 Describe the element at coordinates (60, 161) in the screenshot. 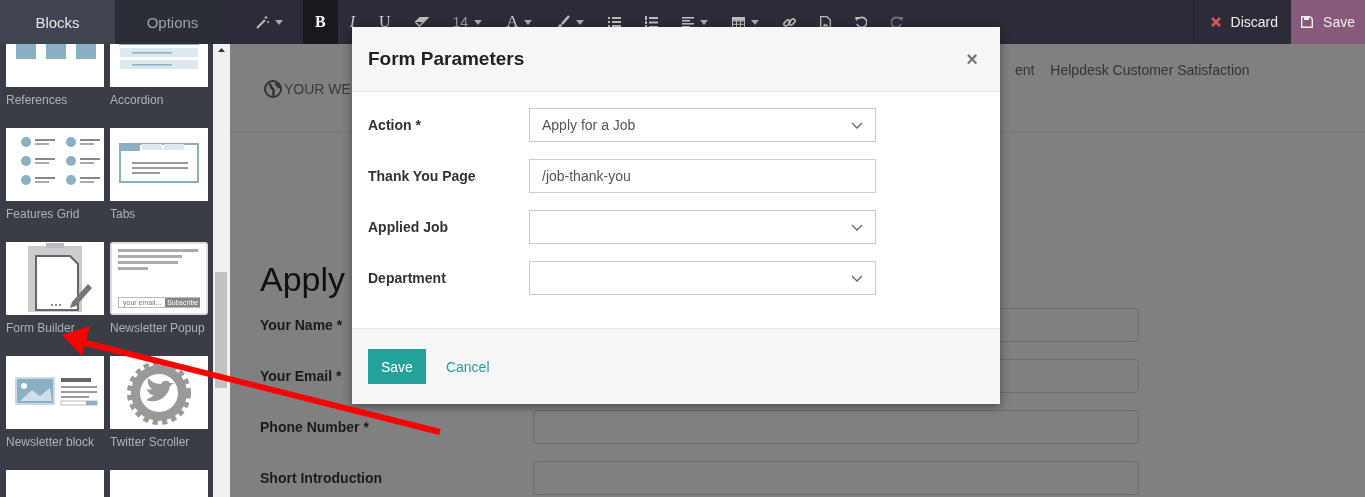

I see `feature-list-icon` at that location.